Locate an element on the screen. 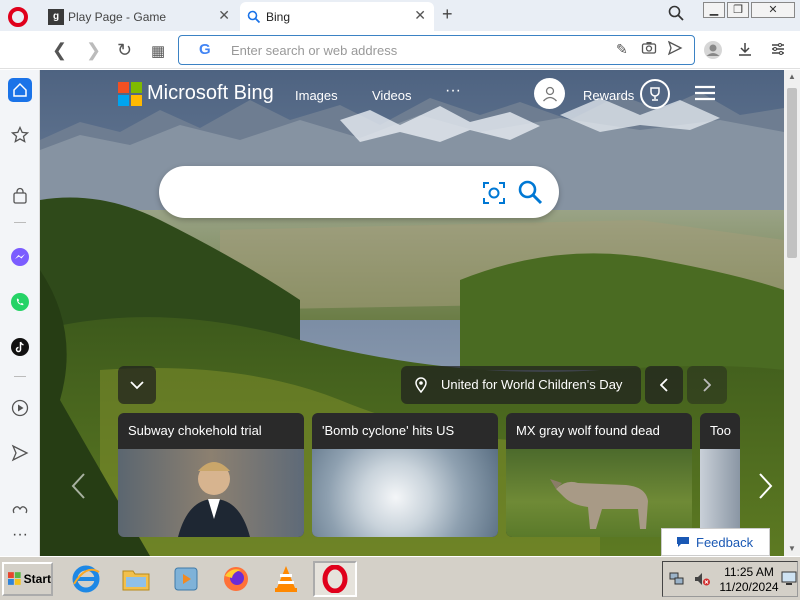  url-bar: G ✎ is located at coordinates (436, 50).